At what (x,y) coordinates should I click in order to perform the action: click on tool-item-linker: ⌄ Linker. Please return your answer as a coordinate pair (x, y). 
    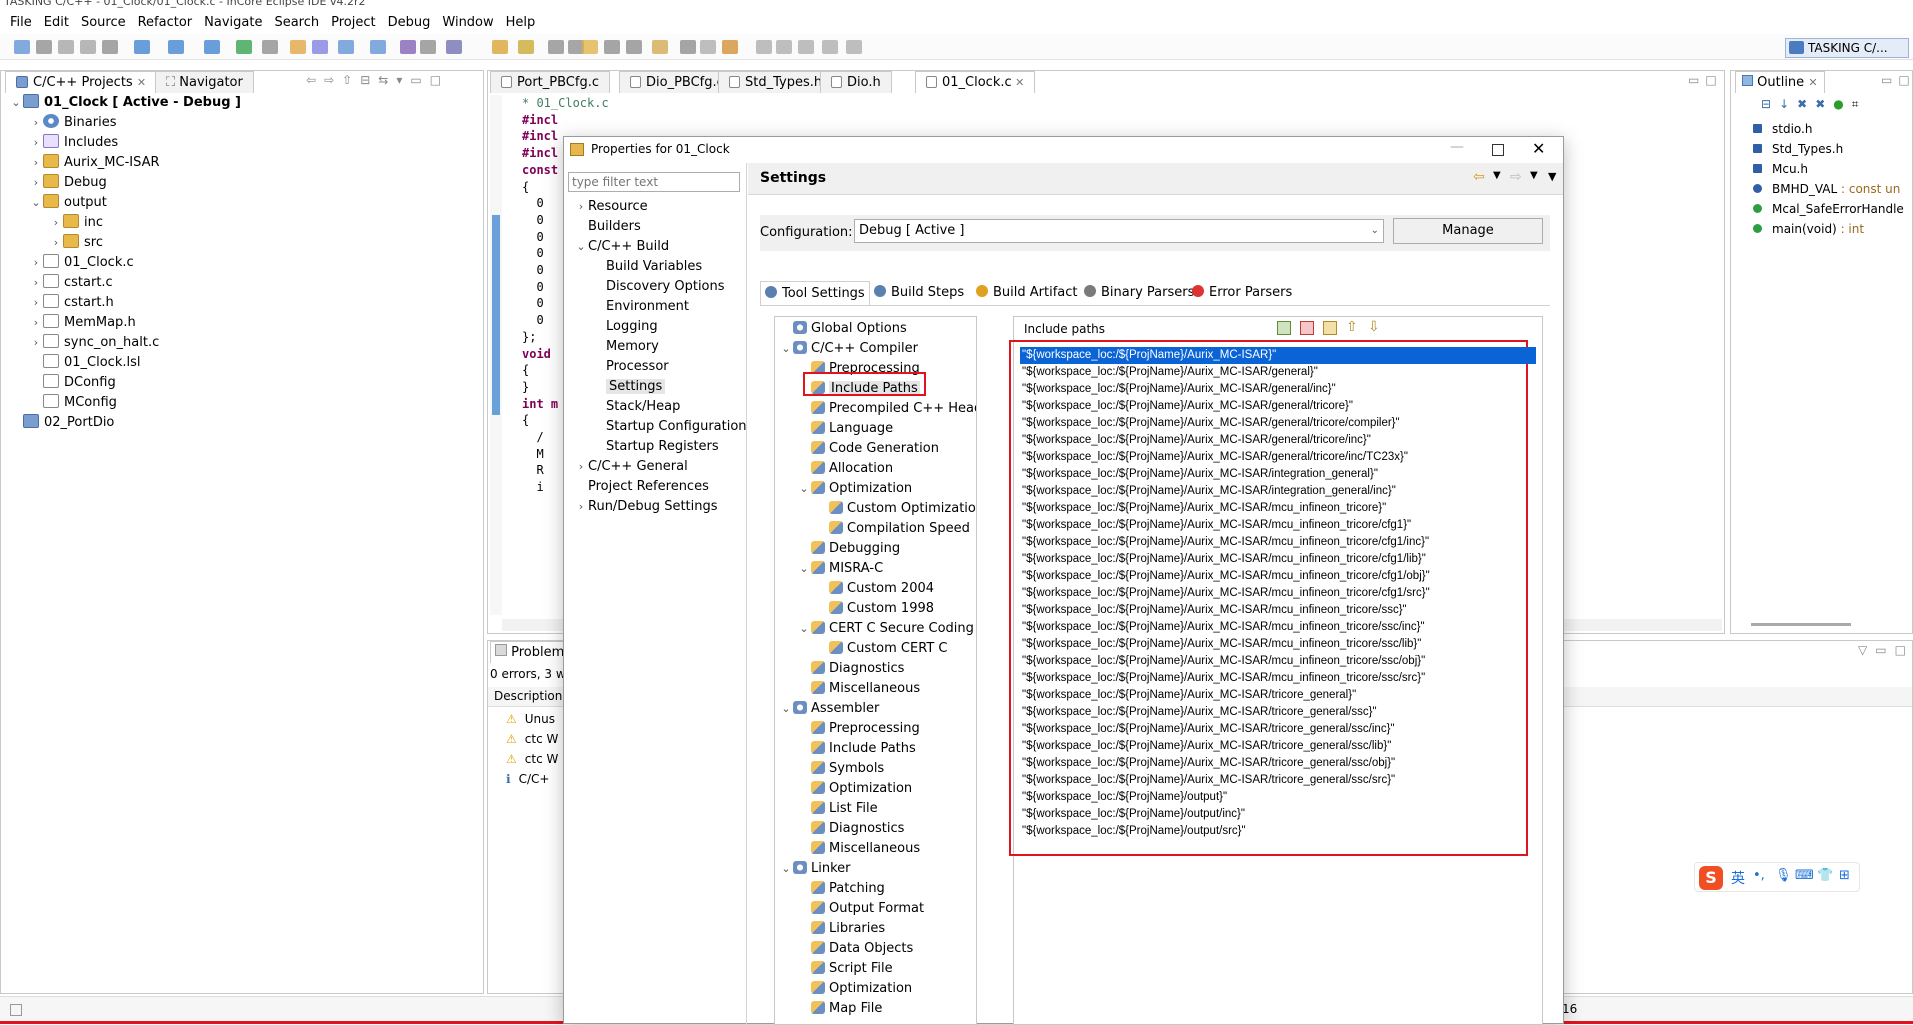
    Looking at the image, I should click on (815, 869).